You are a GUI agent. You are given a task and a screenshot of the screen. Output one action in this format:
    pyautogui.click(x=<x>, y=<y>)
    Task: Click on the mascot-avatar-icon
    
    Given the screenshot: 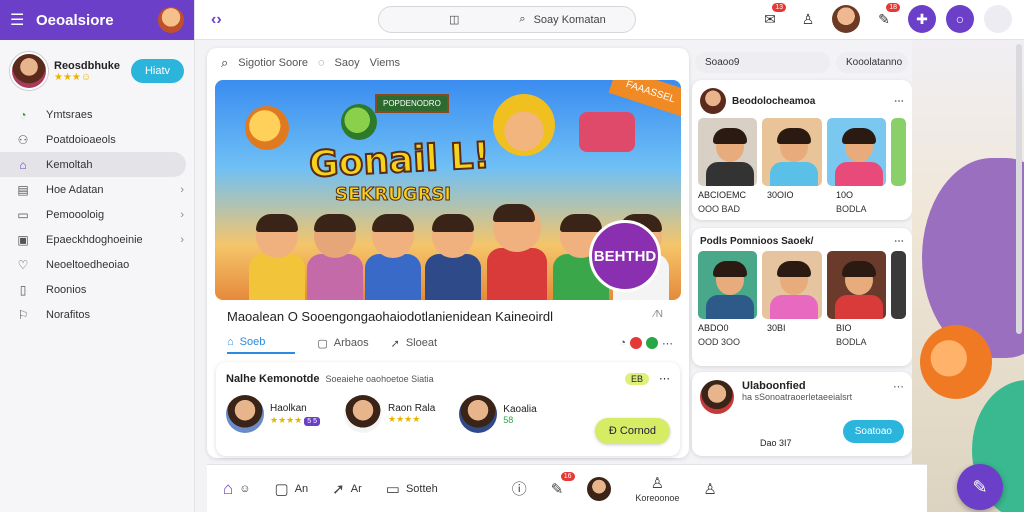 What is the action you would take?
    pyautogui.click(x=171, y=20)
    